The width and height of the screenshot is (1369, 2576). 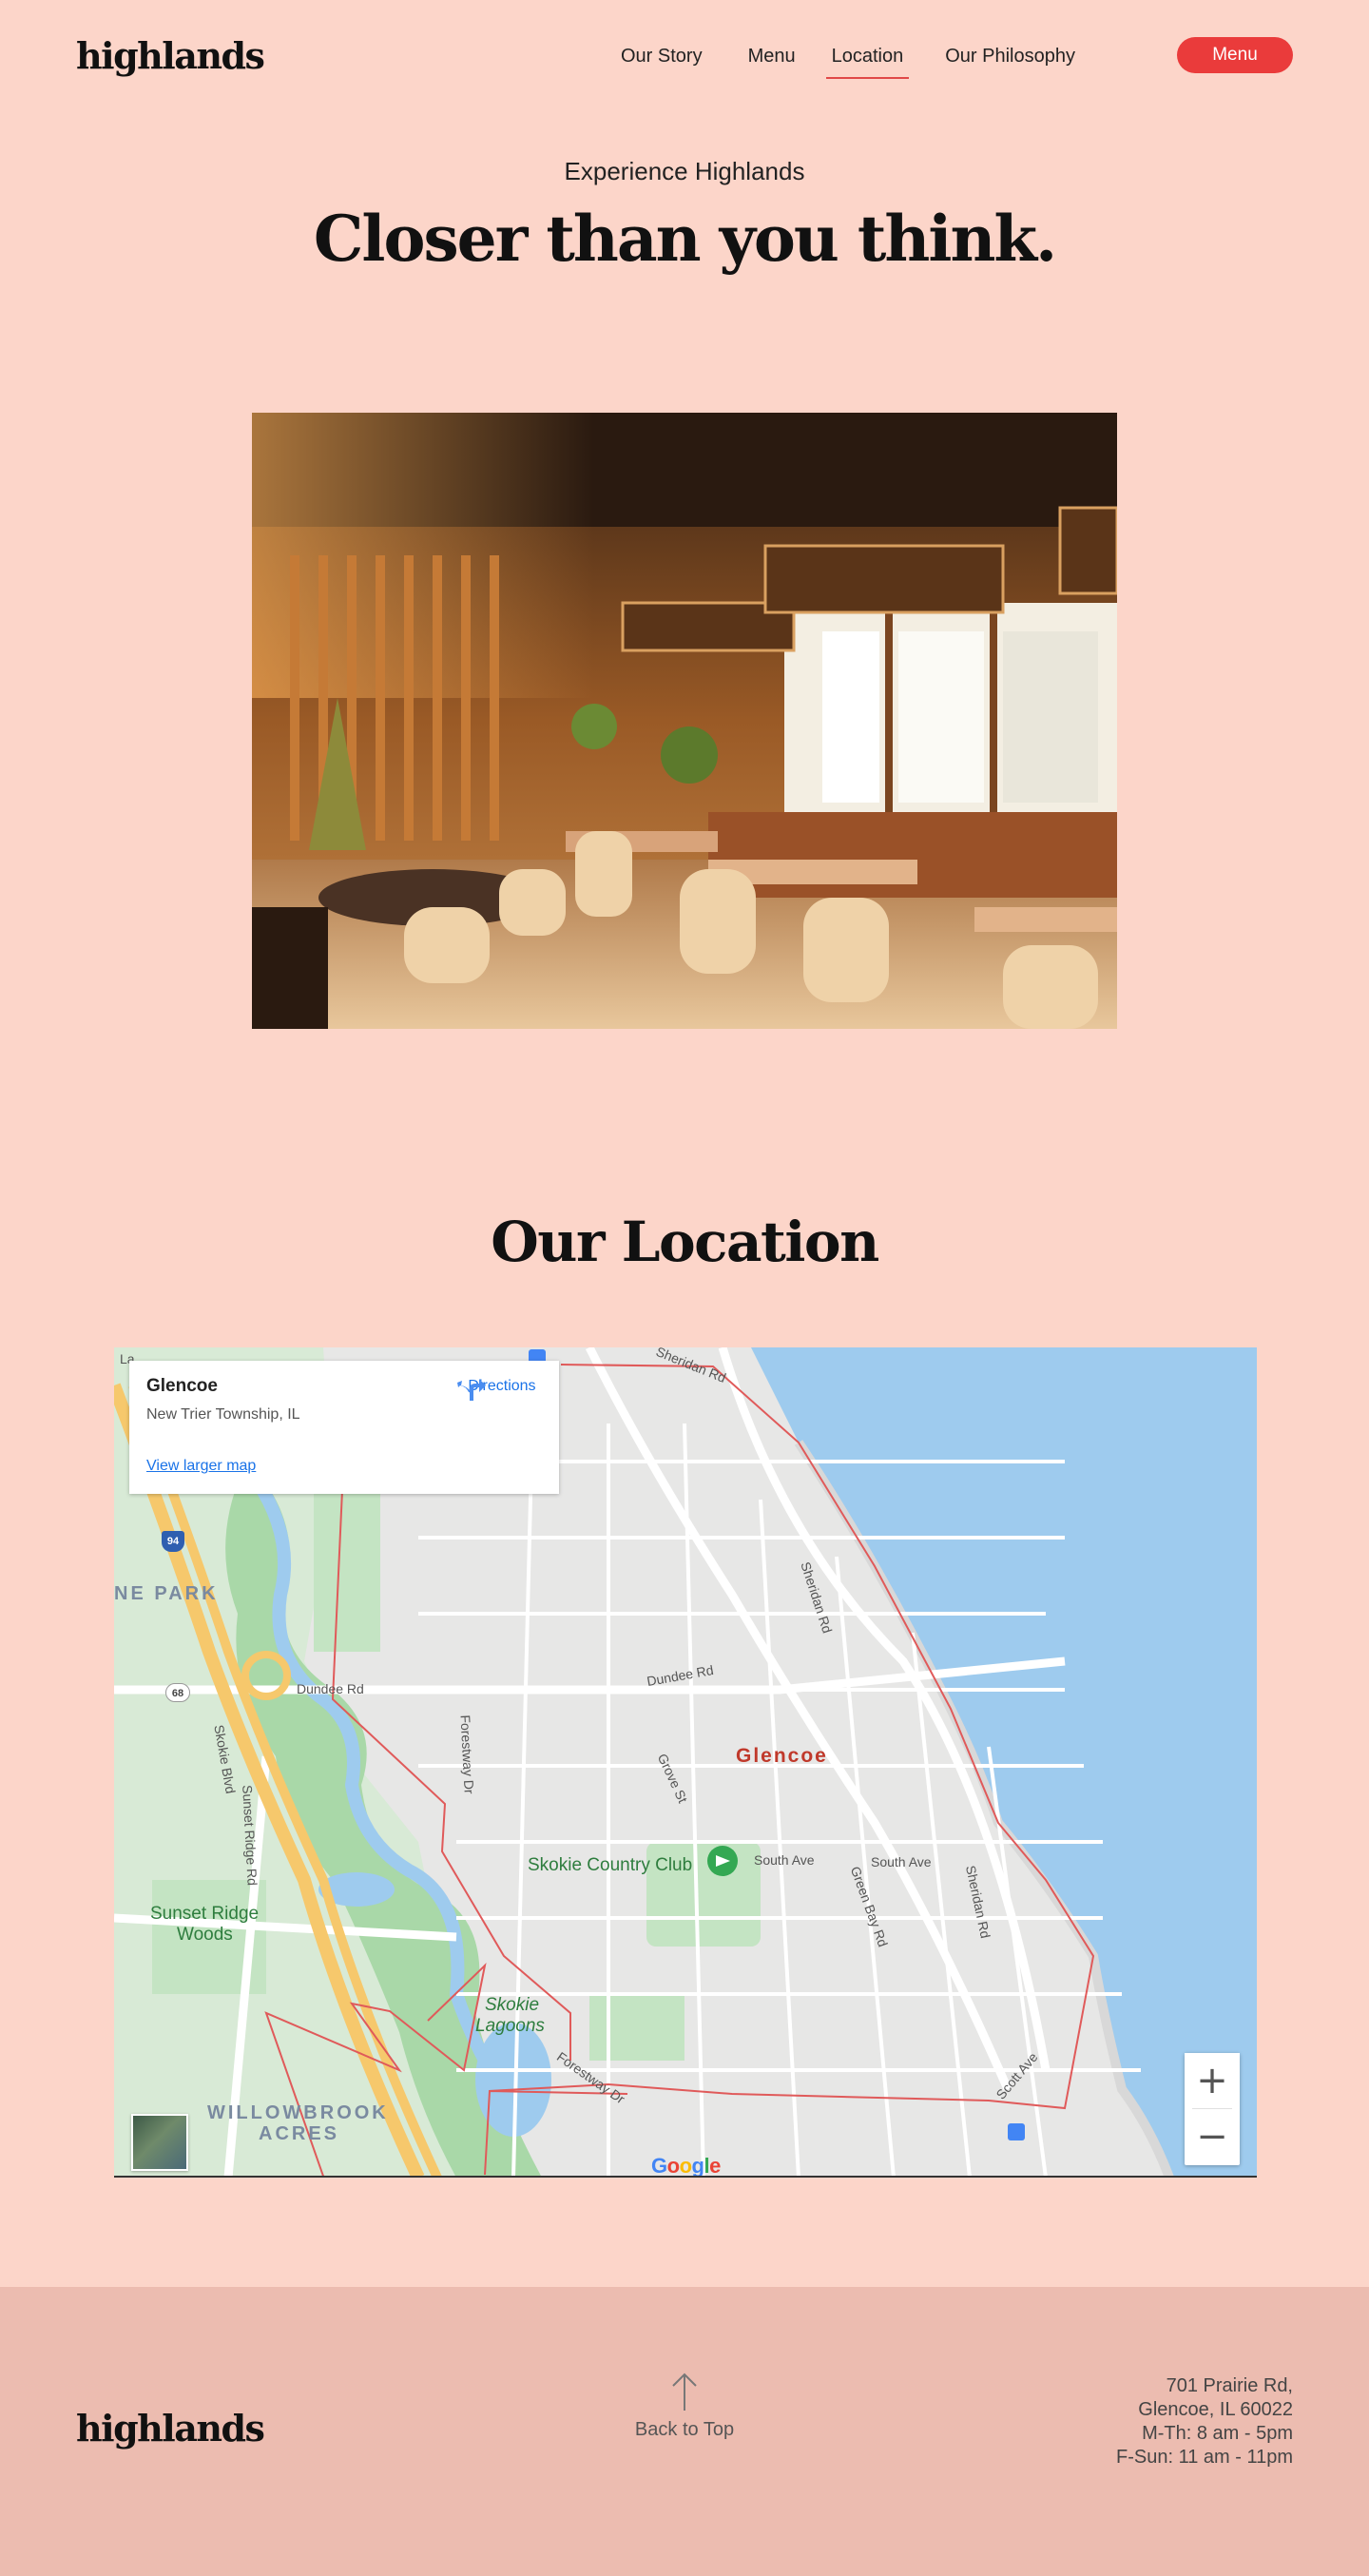 I want to click on view-larger-map-link: View larger map, so click(x=201, y=1466).